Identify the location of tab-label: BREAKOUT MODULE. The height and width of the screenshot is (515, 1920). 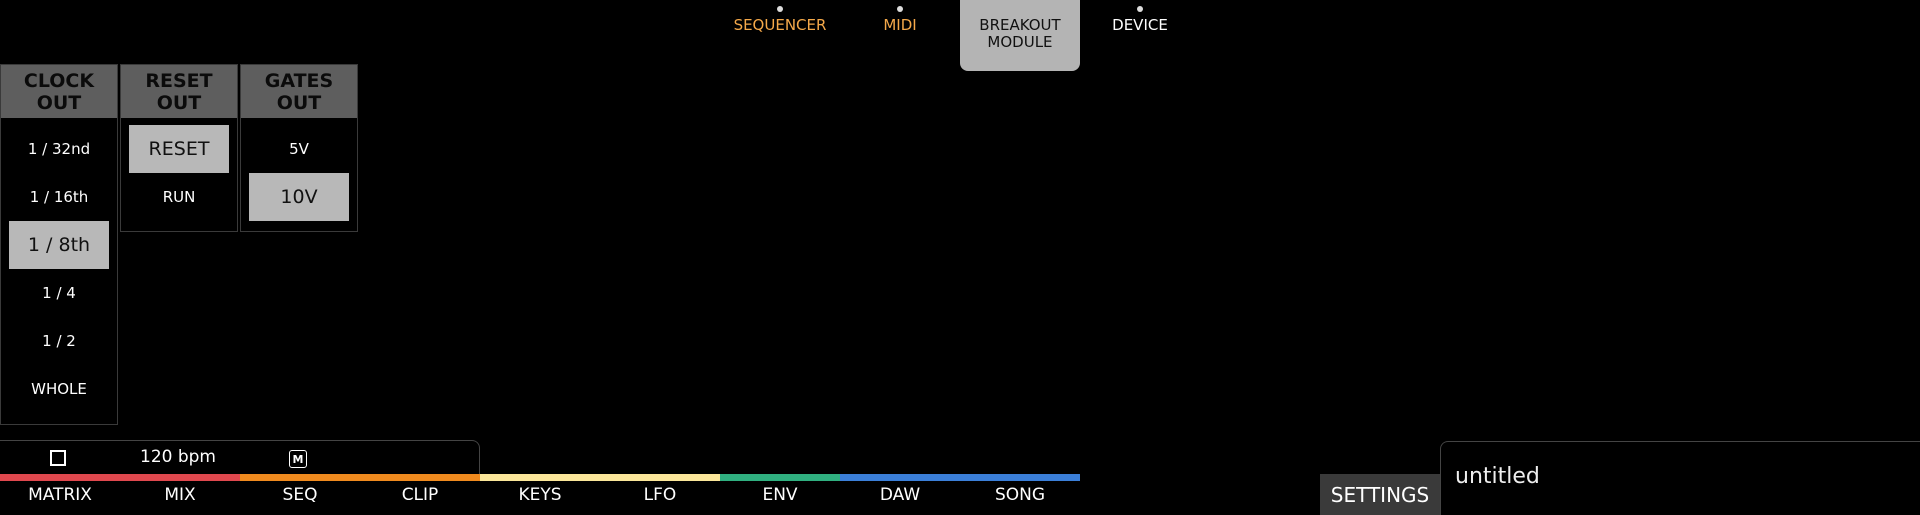
(1020, 33).